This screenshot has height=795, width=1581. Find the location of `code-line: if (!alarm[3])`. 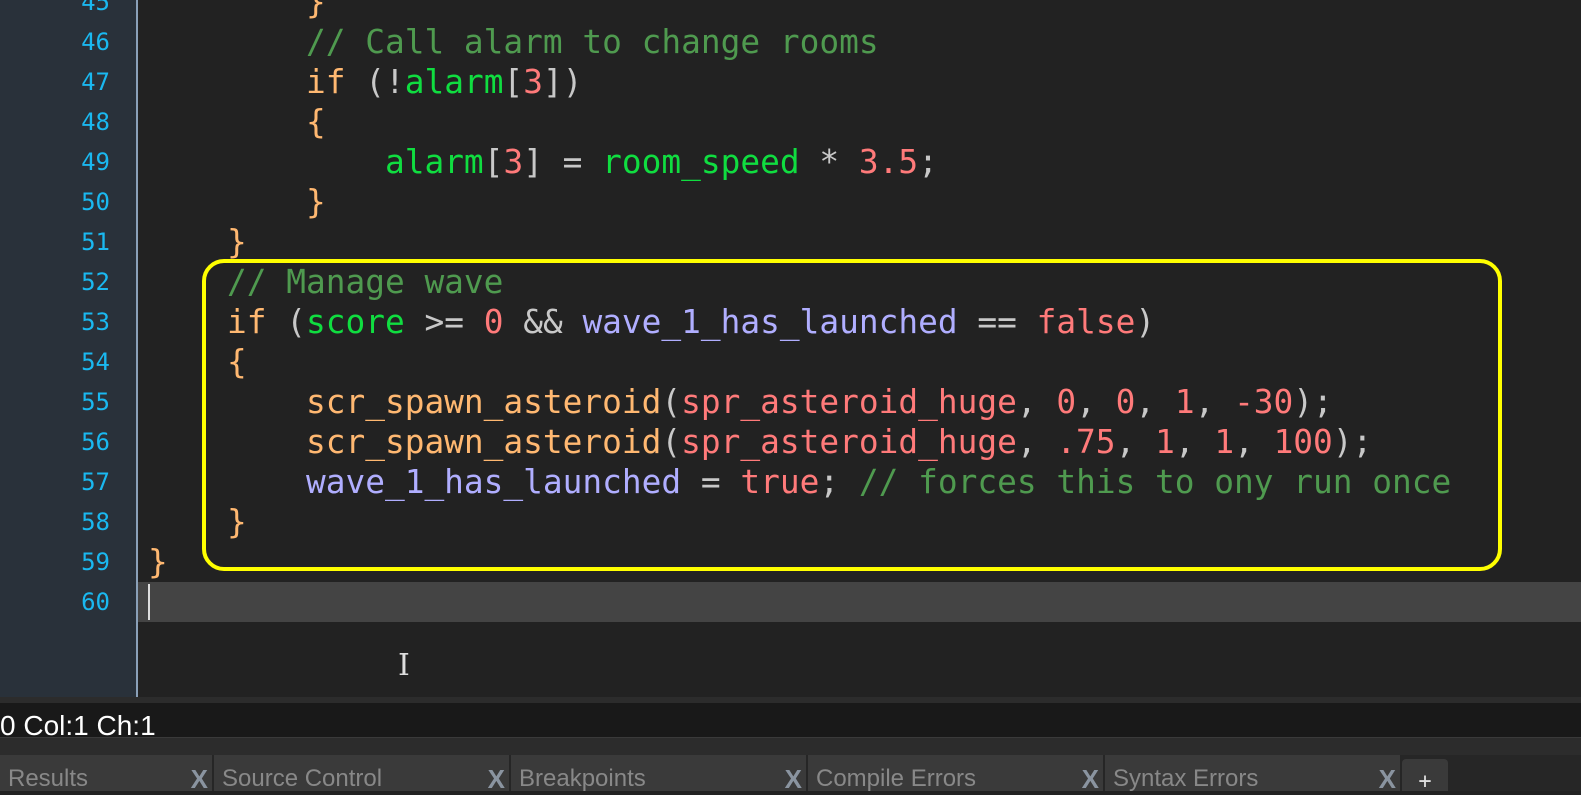

code-line: if (!alarm[3]) is located at coordinates (365, 82).